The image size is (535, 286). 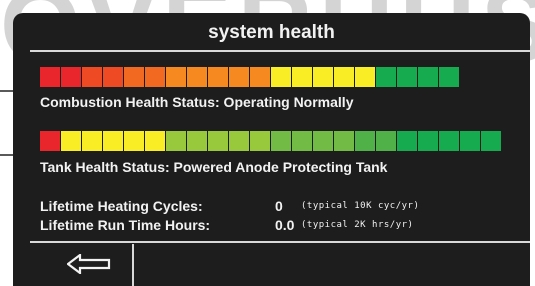 What do you see at coordinates (280, 242) in the screenshot?
I see `footer-divider` at bounding box center [280, 242].